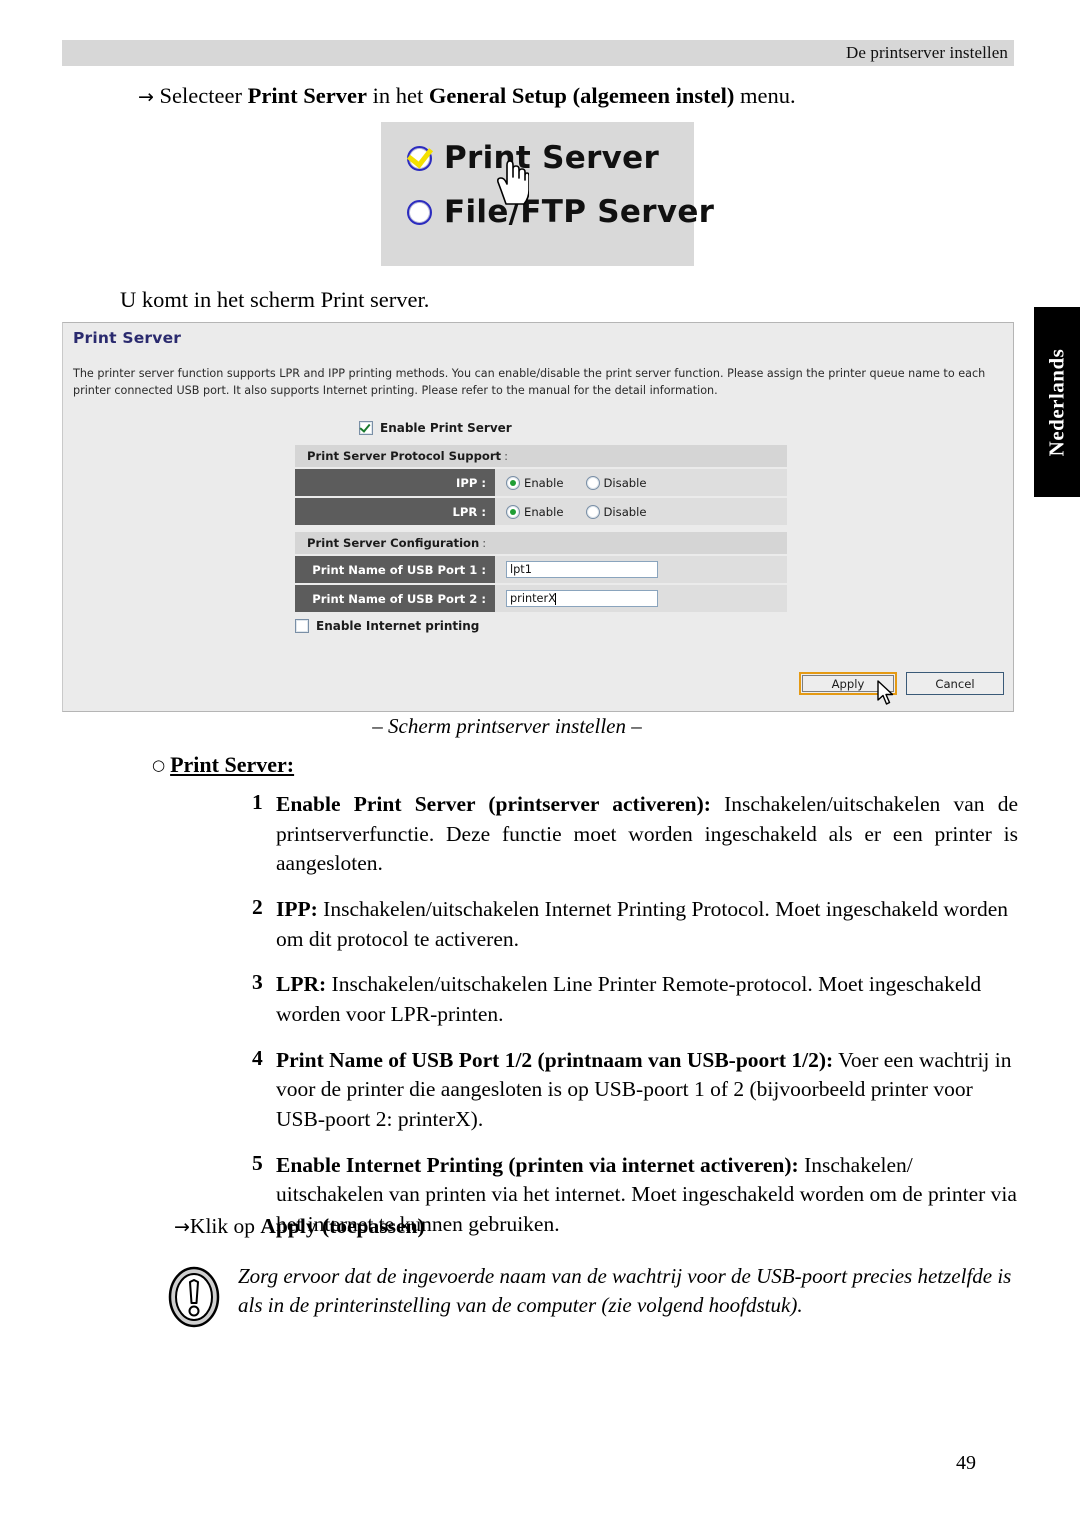 Image resolution: width=1080 pixels, height=1535 pixels. Describe the element at coordinates (257, 982) in the screenshot. I see `list-item-number: 3` at that location.